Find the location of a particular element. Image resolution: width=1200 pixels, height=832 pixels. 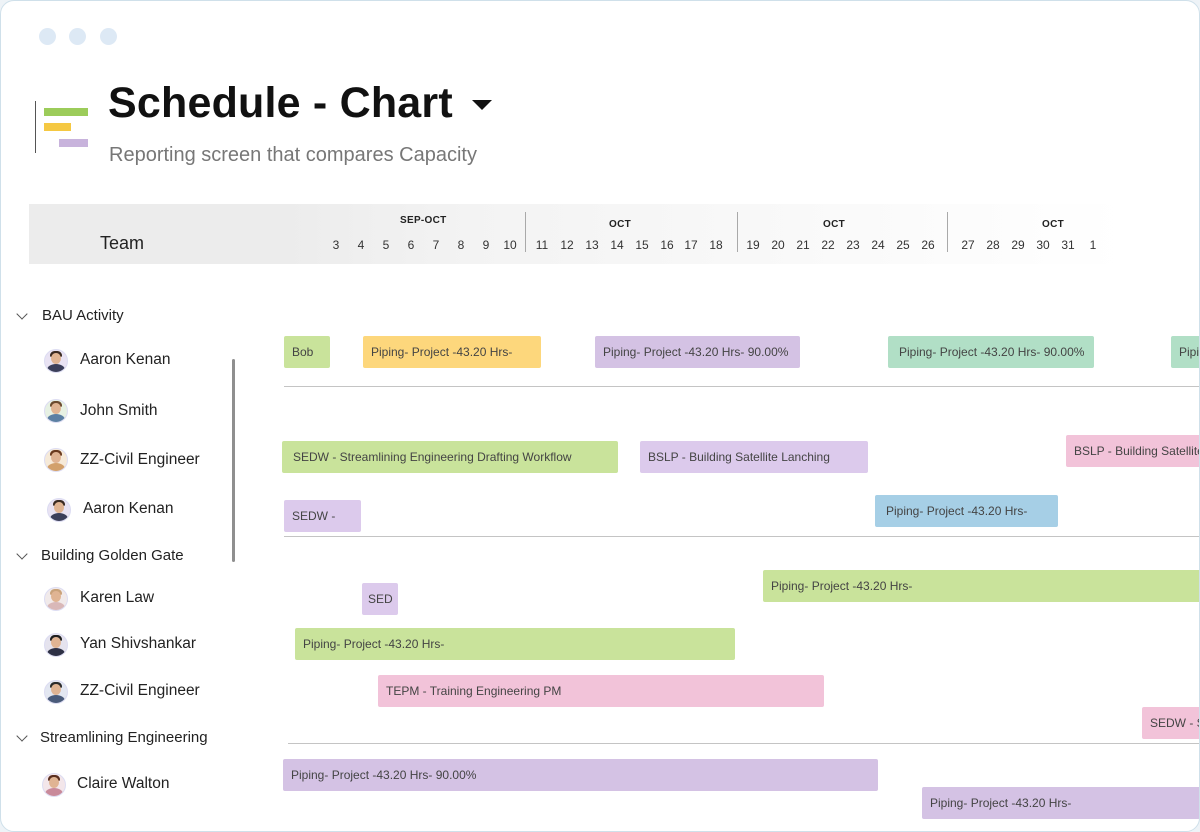

team-list-scrollbar is located at coordinates (233, 460).